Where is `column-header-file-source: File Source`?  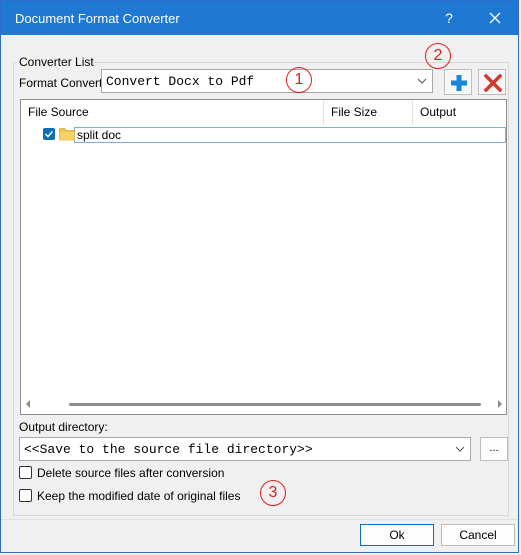 column-header-file-source: File Source is located at coordinates (172, 112).